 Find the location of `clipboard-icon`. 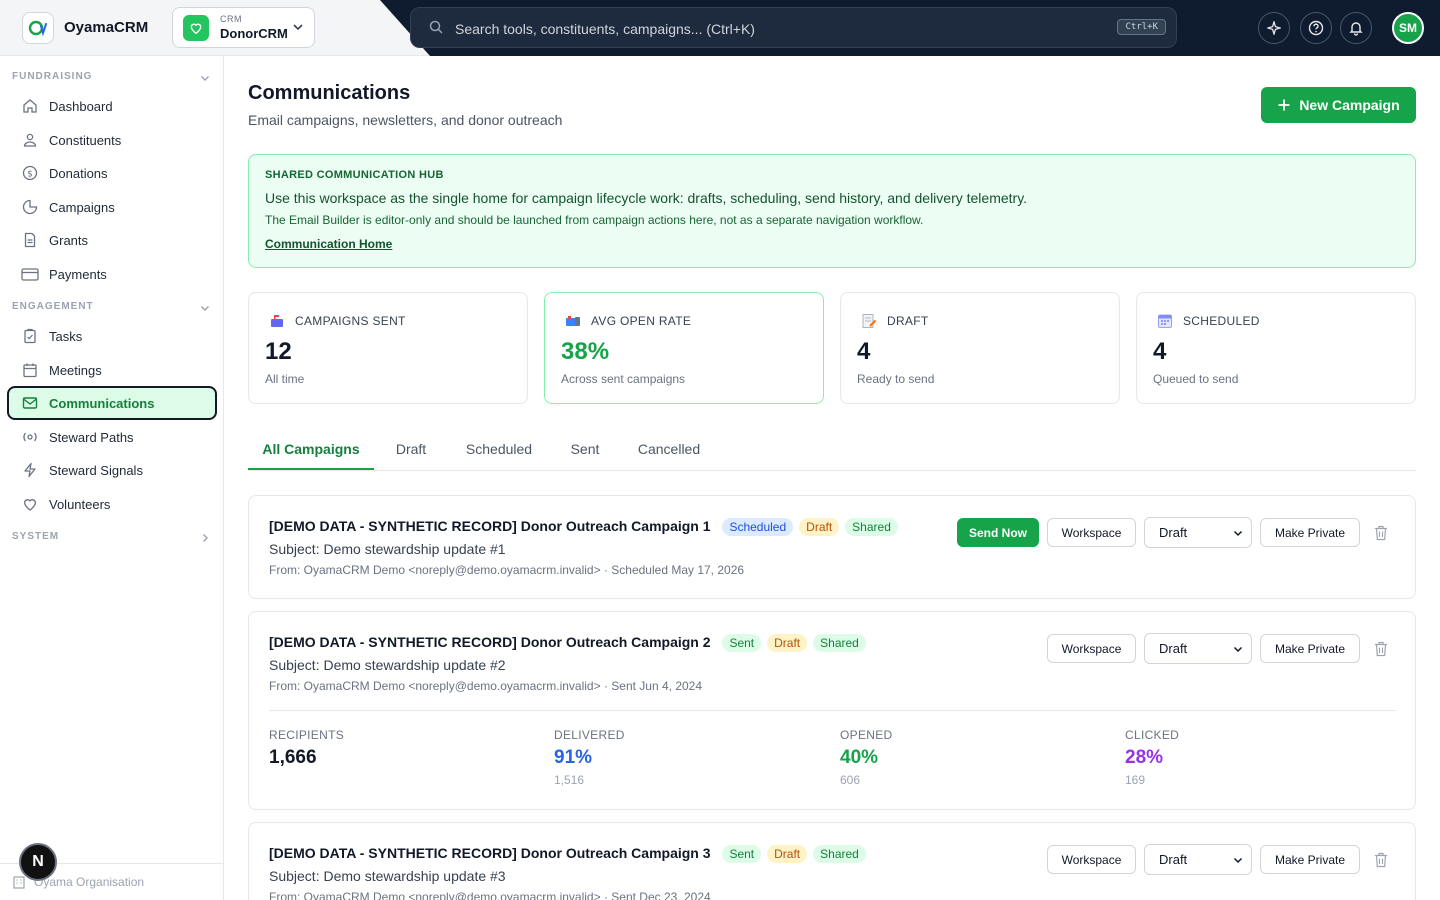

clipboard-icon is located at coordinates (30, 336).